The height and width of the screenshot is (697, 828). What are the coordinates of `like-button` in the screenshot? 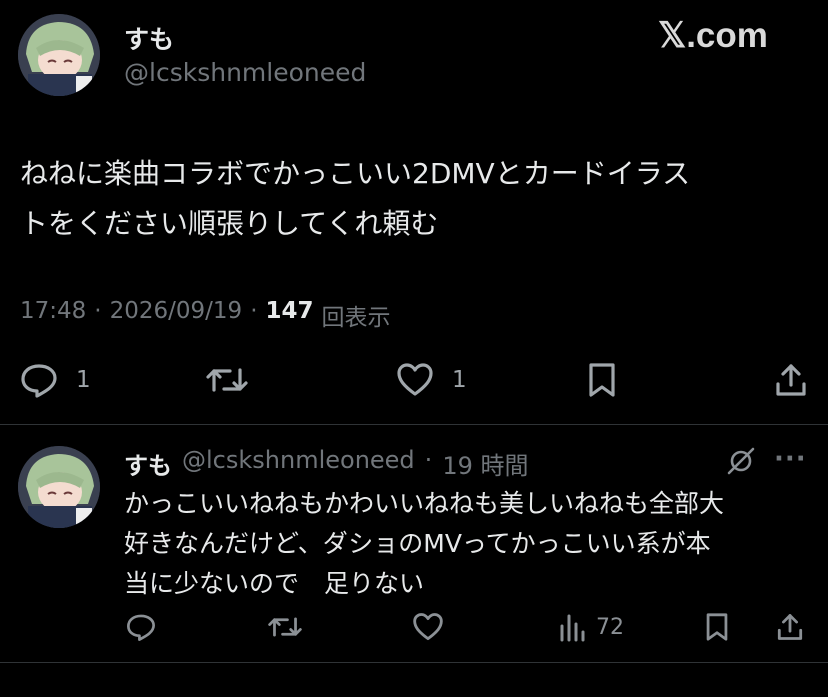 It's located at (428, 627).